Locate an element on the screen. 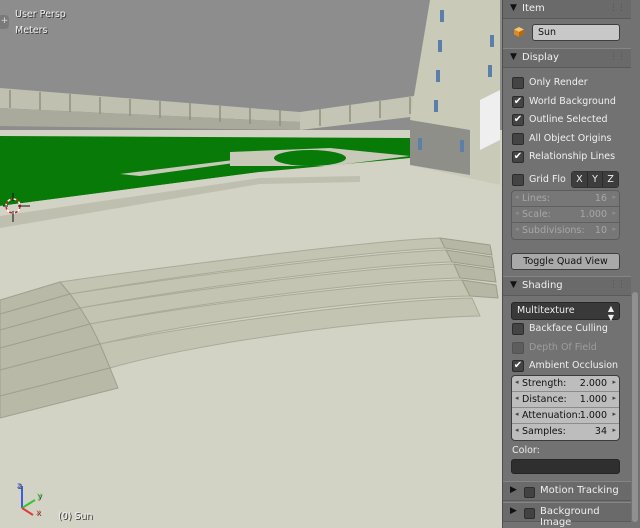  number-field-label: Strength: is located at coordinates (544, 383).